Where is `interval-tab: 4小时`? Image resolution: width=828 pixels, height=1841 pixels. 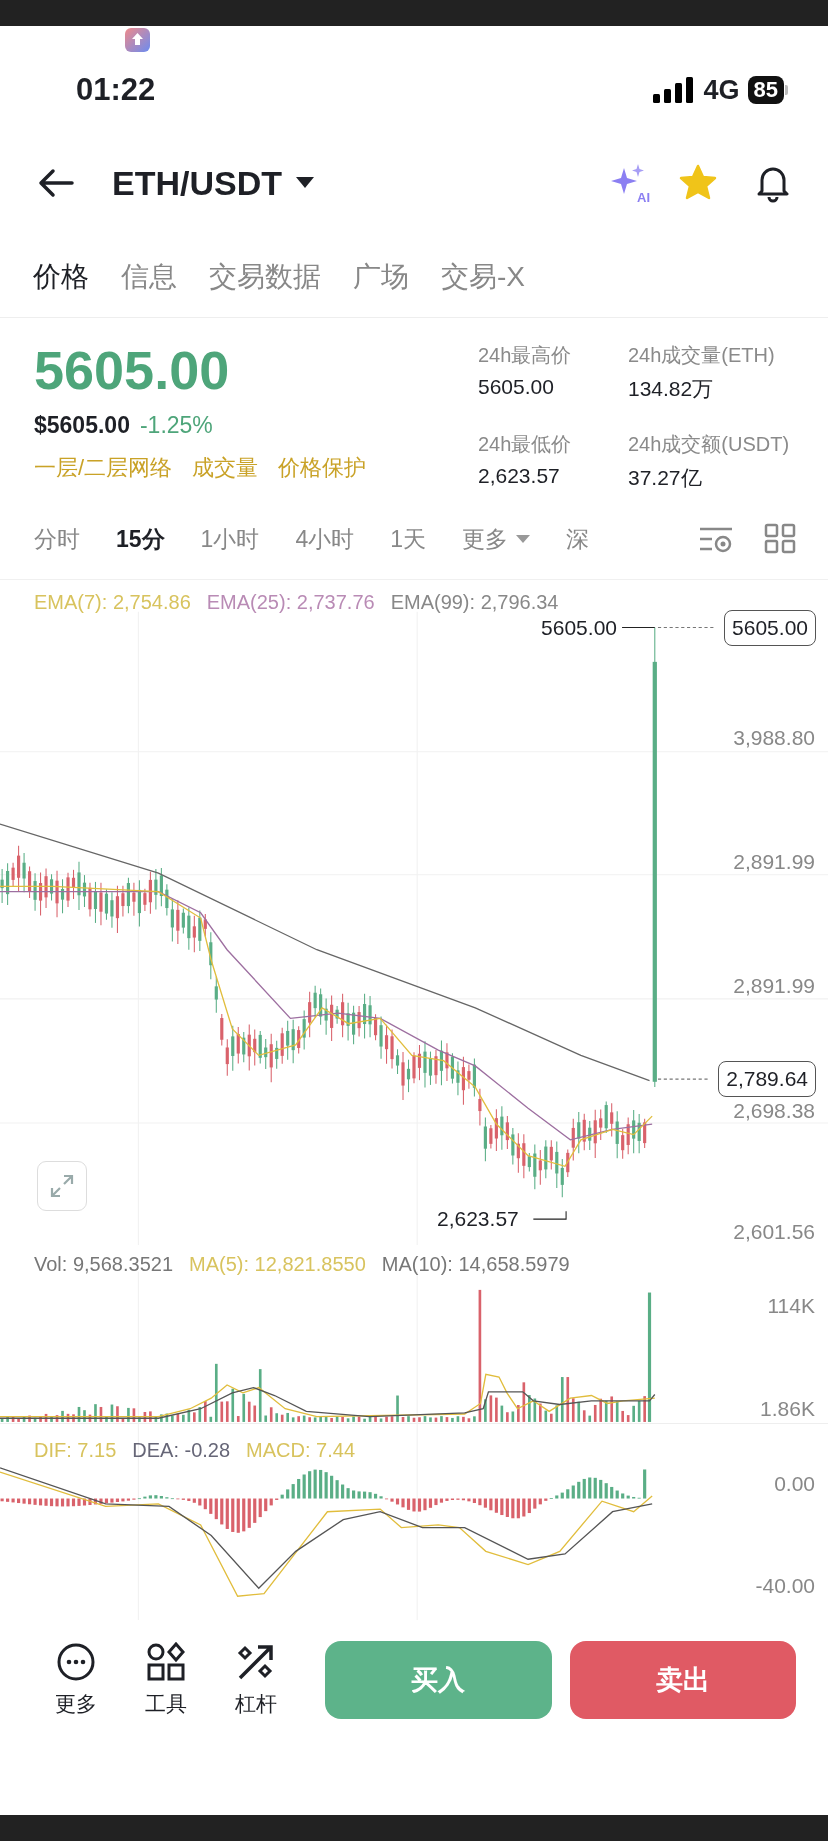 interval-tab: 4小时 is located at coordinates (325, 539).